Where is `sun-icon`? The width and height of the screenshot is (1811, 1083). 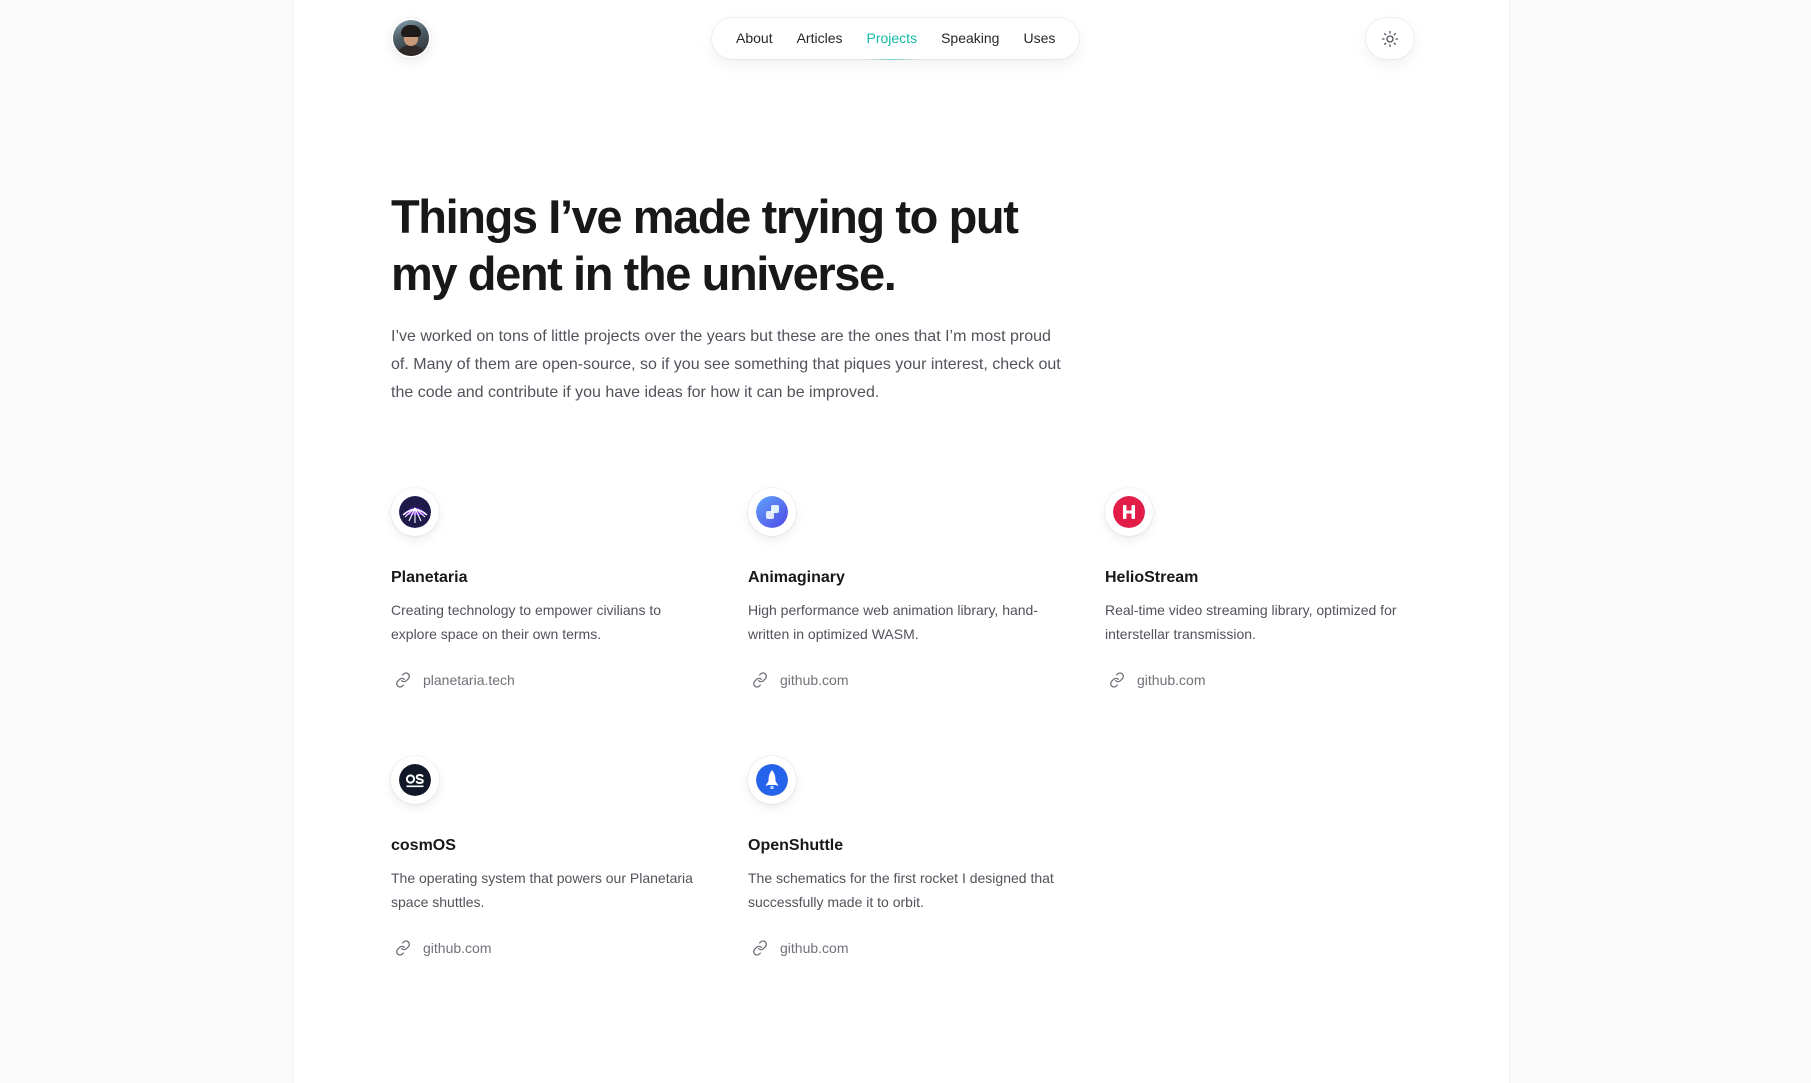
sun-icon is located at coordinates (1390, 38).